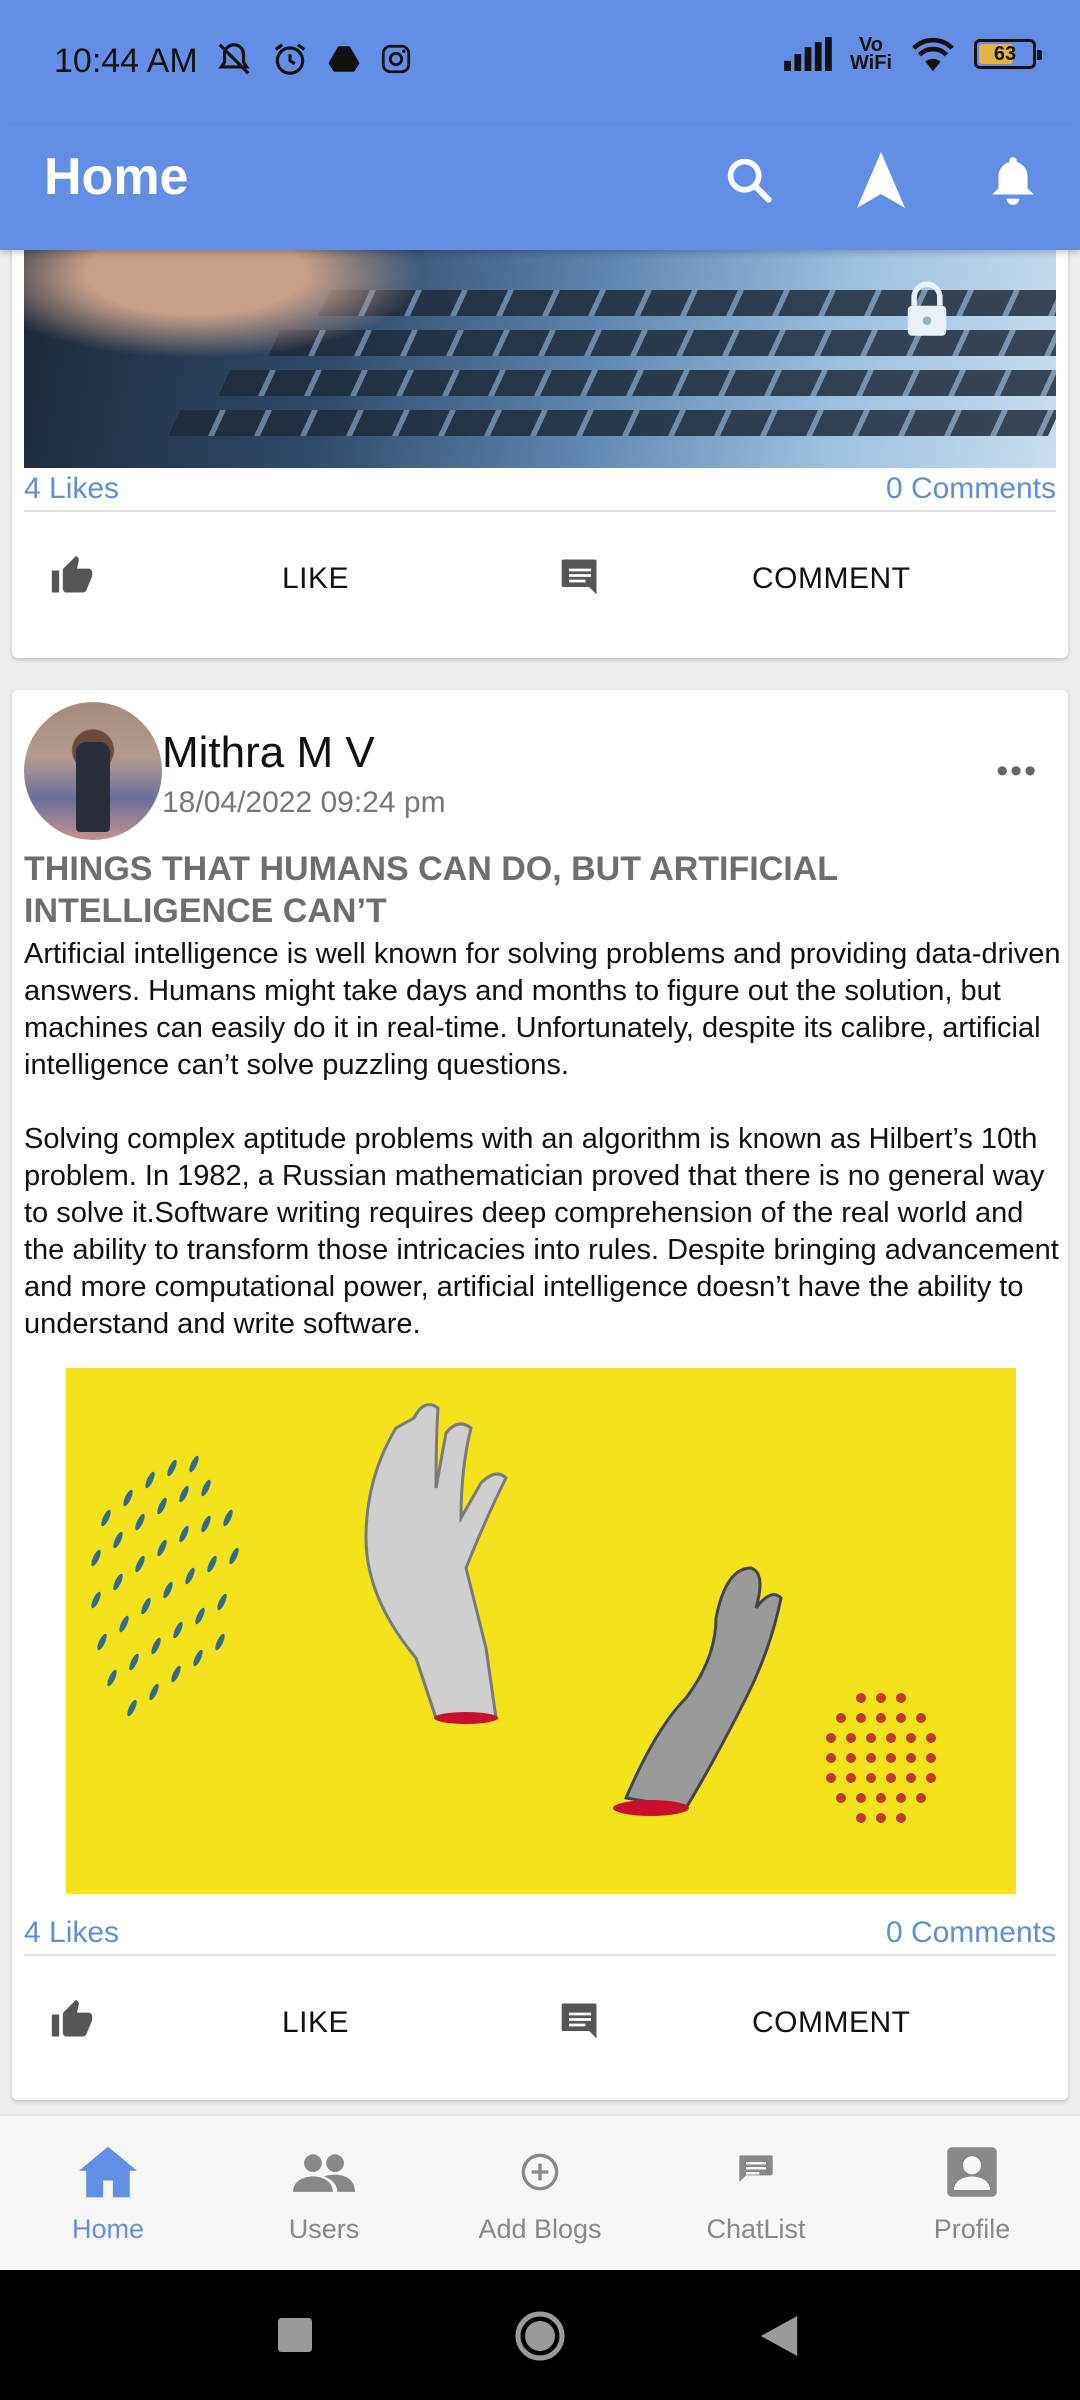  I want to click on battery-icon: 63, so click(1008, 54).